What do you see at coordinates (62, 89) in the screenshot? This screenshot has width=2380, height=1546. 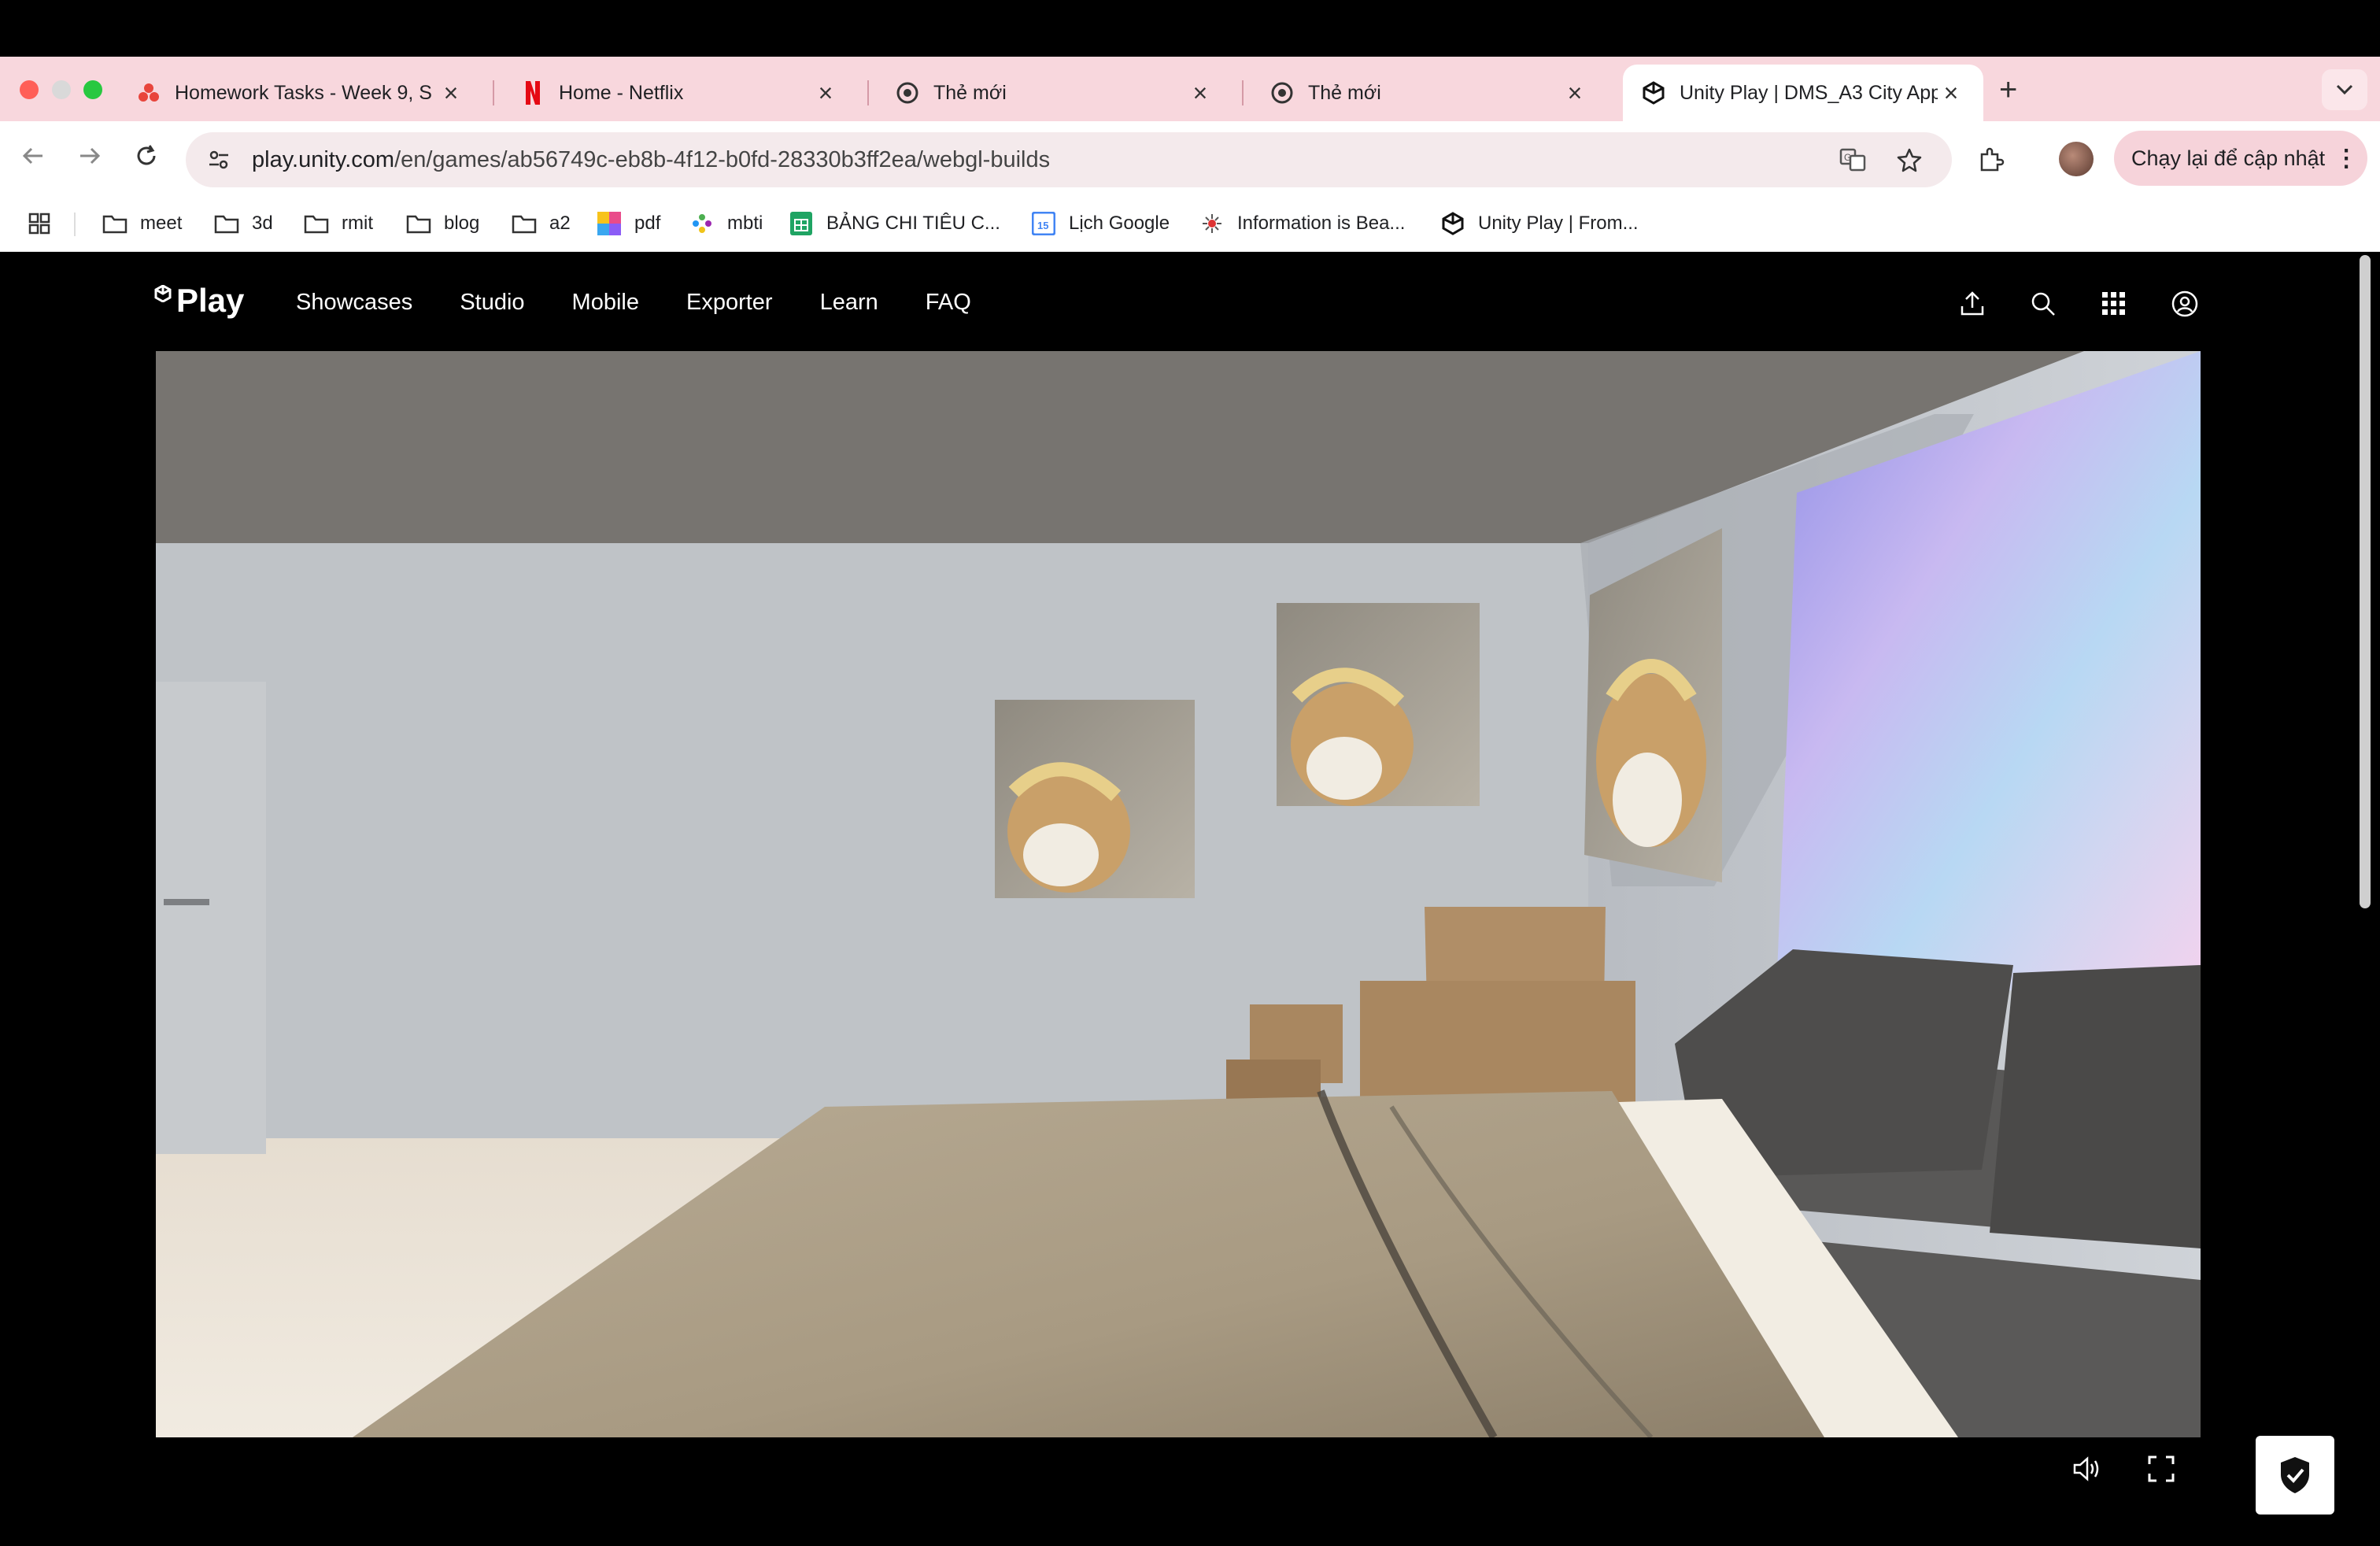 I see `minimize-window-button` at bounding box center [62, 89].